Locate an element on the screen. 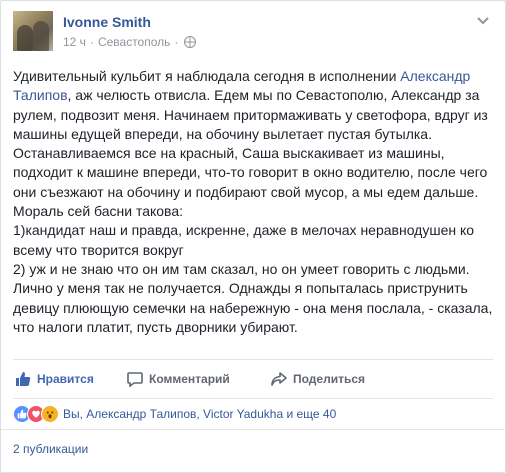  comment-icon is located at coordinates (135, 379).